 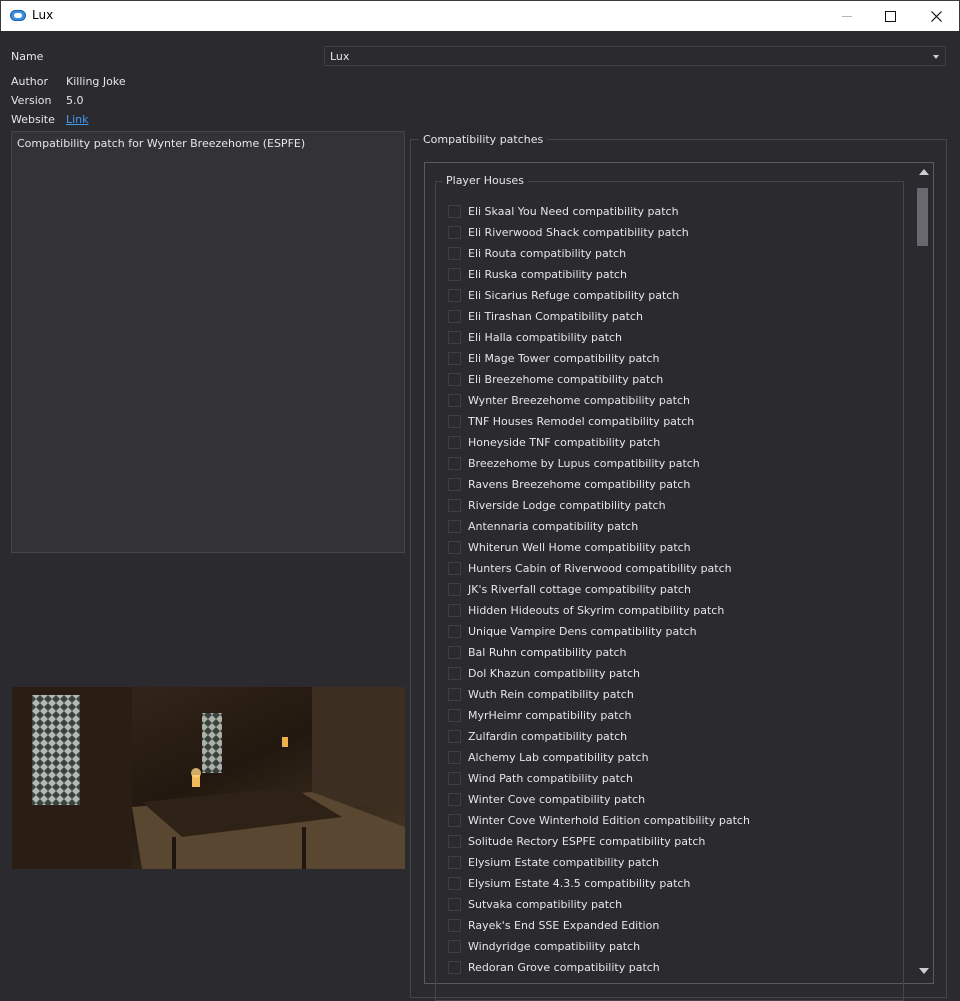 I want to click on patch-checkbox-row: Ravens Breezehome compatibility patch, so click(x=569, y=484).